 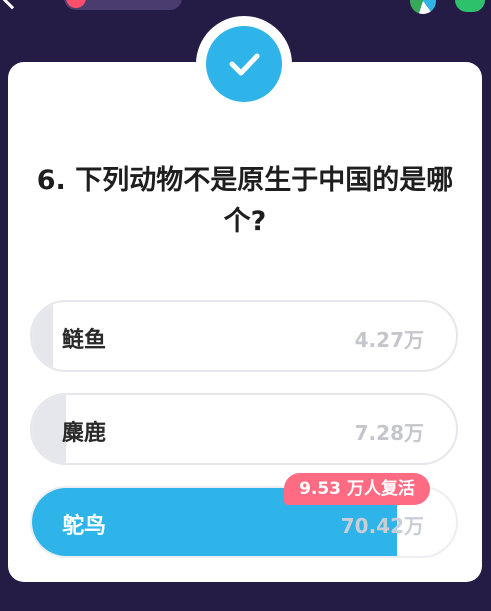 I want to click on option-3-label: 鸵鸟, so click(x=84, y=526).